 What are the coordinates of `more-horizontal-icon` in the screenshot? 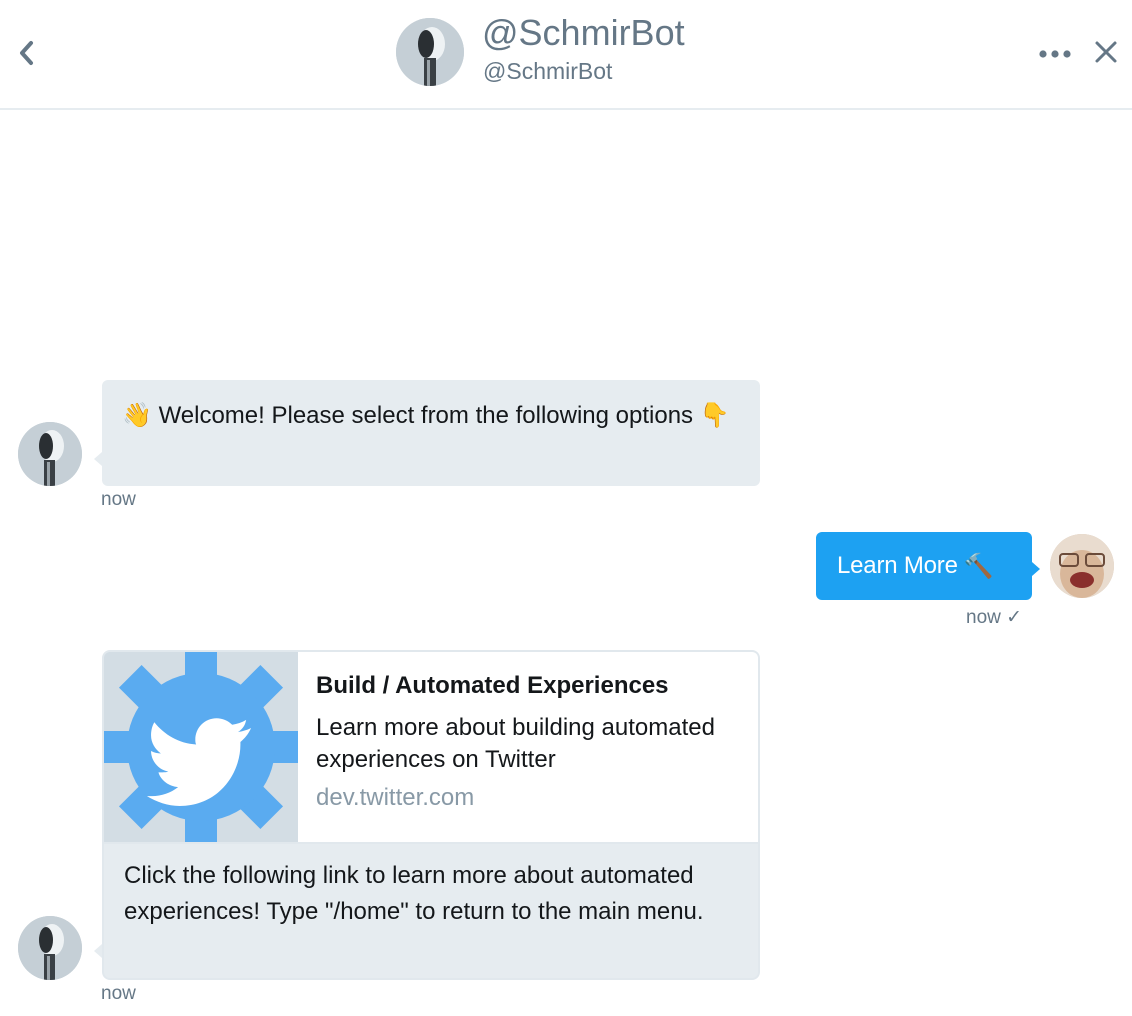 It's located at (1055, 54).